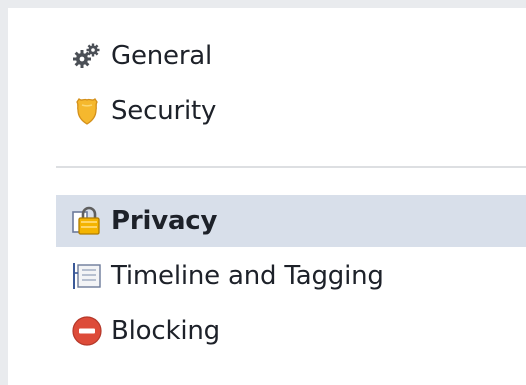  What do you see at coordinates (87, 56) in the screenshot?
I see `gears-icon` at bounding box center [87, 56].